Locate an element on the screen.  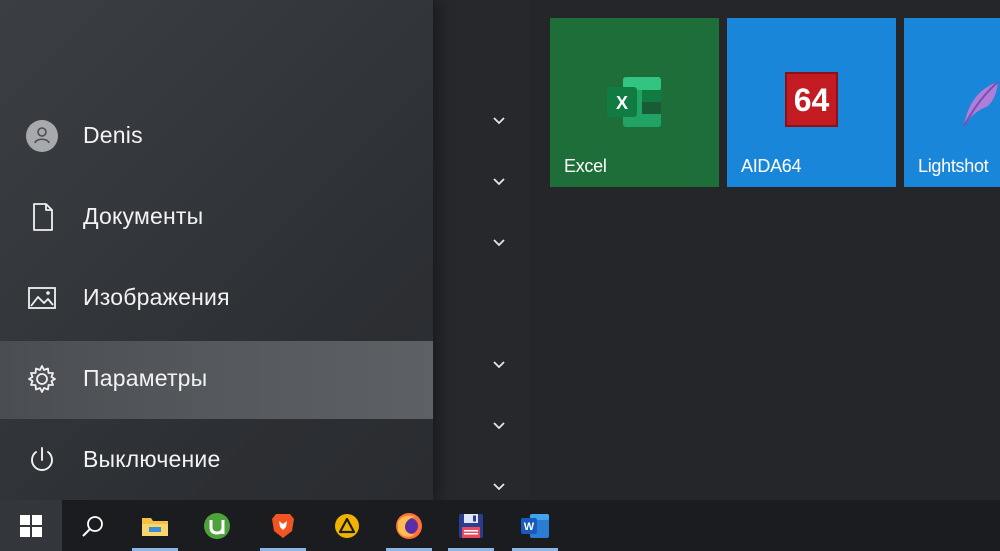
tile-aida64: 64 AIDA64 is located at coordinates (811, 102).